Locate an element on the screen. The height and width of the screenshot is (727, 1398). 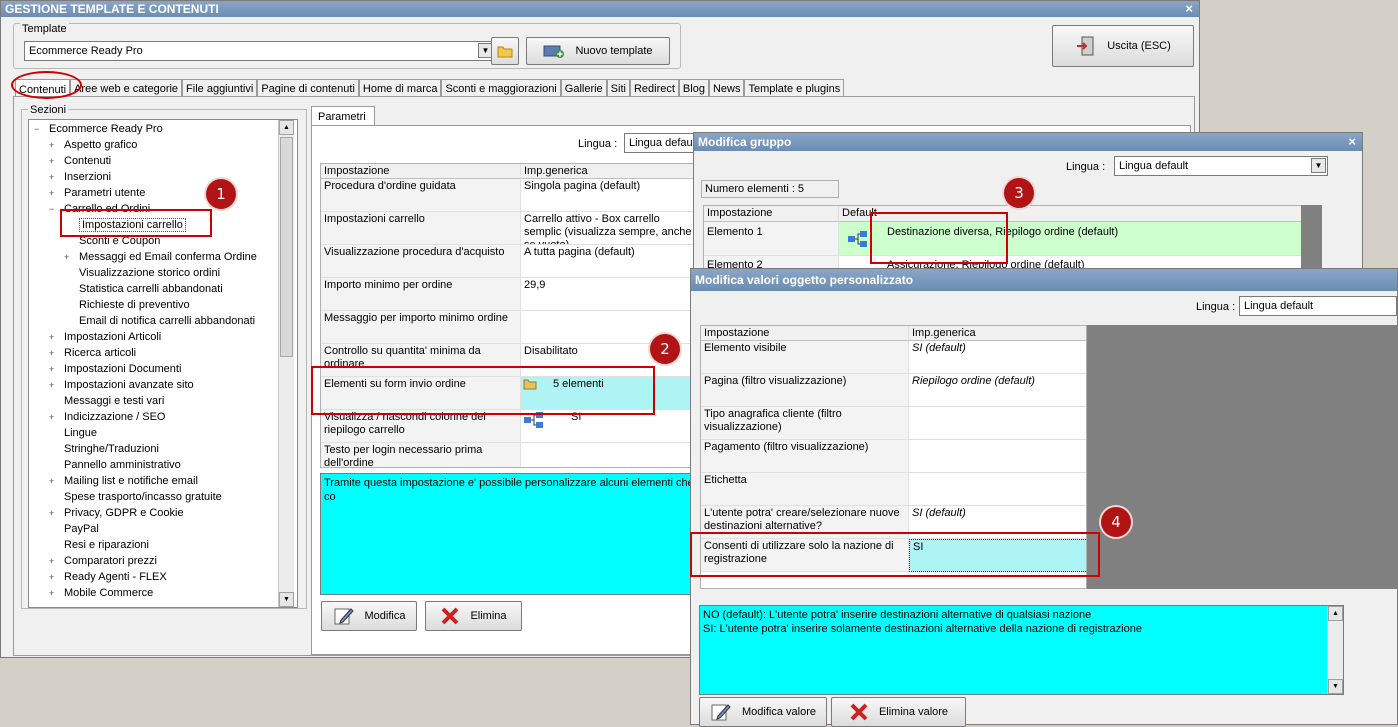
param-row-key: Importo minimo per ordine is located at coordinates (421, 294).